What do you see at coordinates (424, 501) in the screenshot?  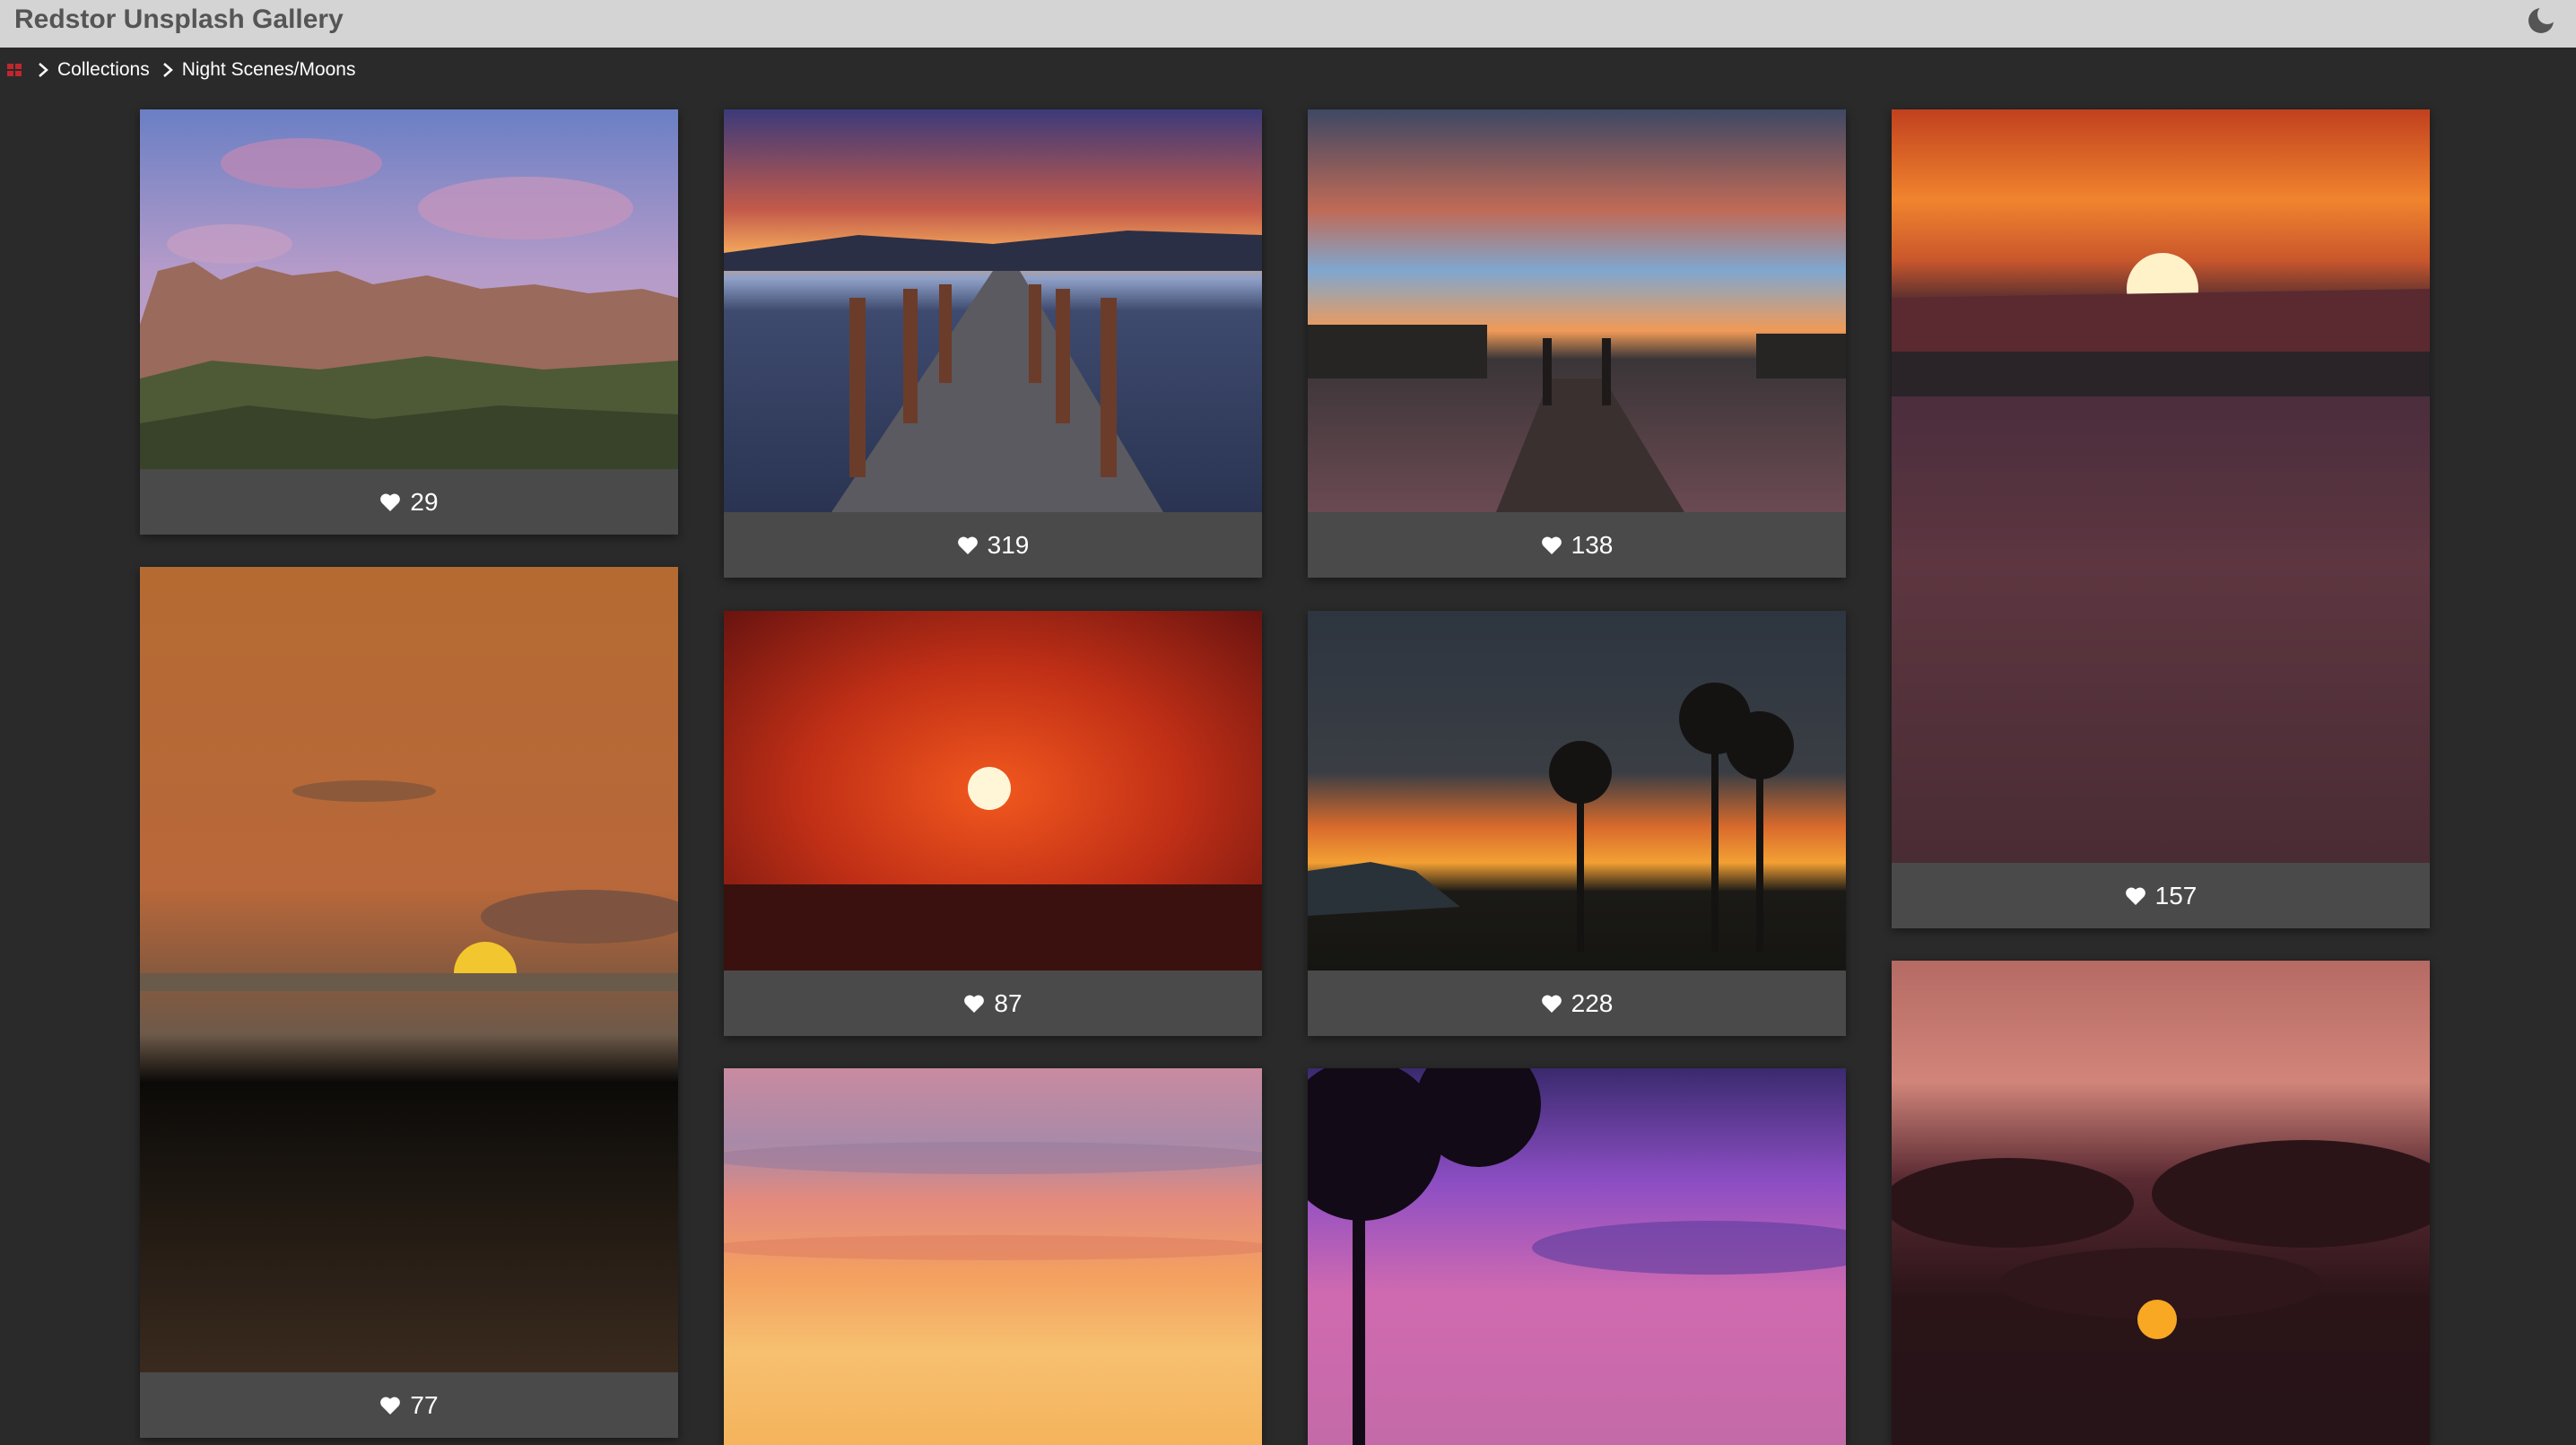 I see `like-count: 29` at bounding box center [424, 501].